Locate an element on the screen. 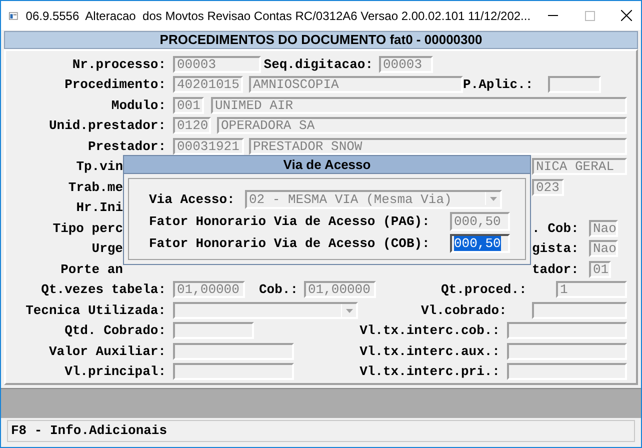 Image resolution: width=642 pixels, height=448 pixels. text-field: 001 is located at coordinates (188, 105).